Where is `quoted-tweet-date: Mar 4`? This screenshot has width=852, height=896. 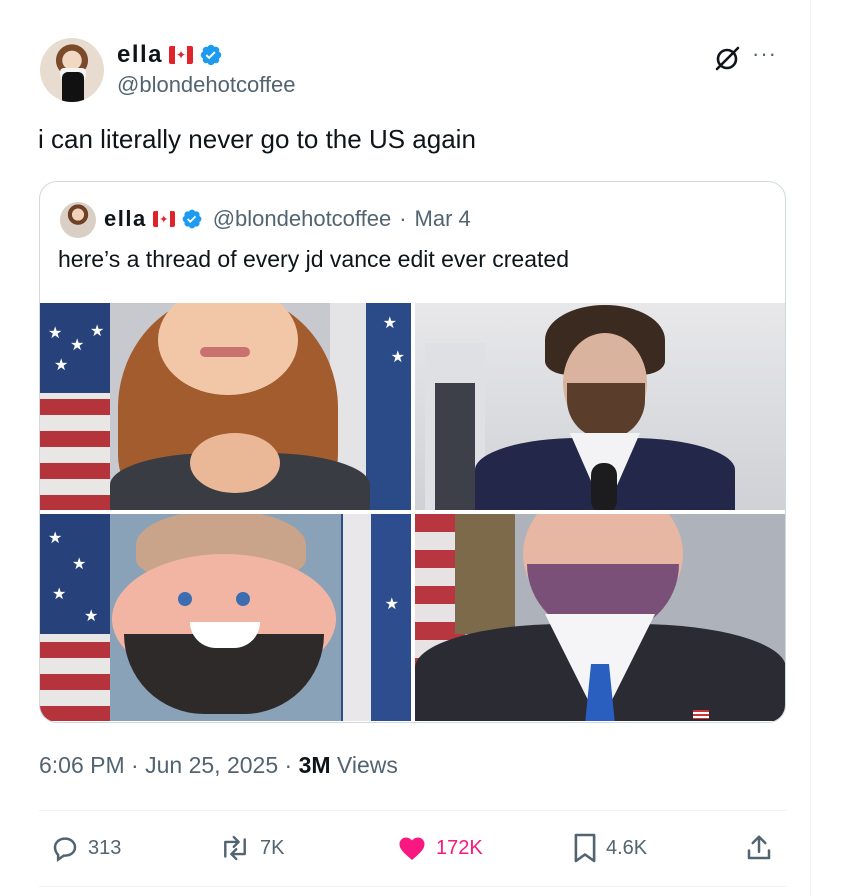
quoted-tweet-date: Mar 4 is located at coordinates (442, 218).